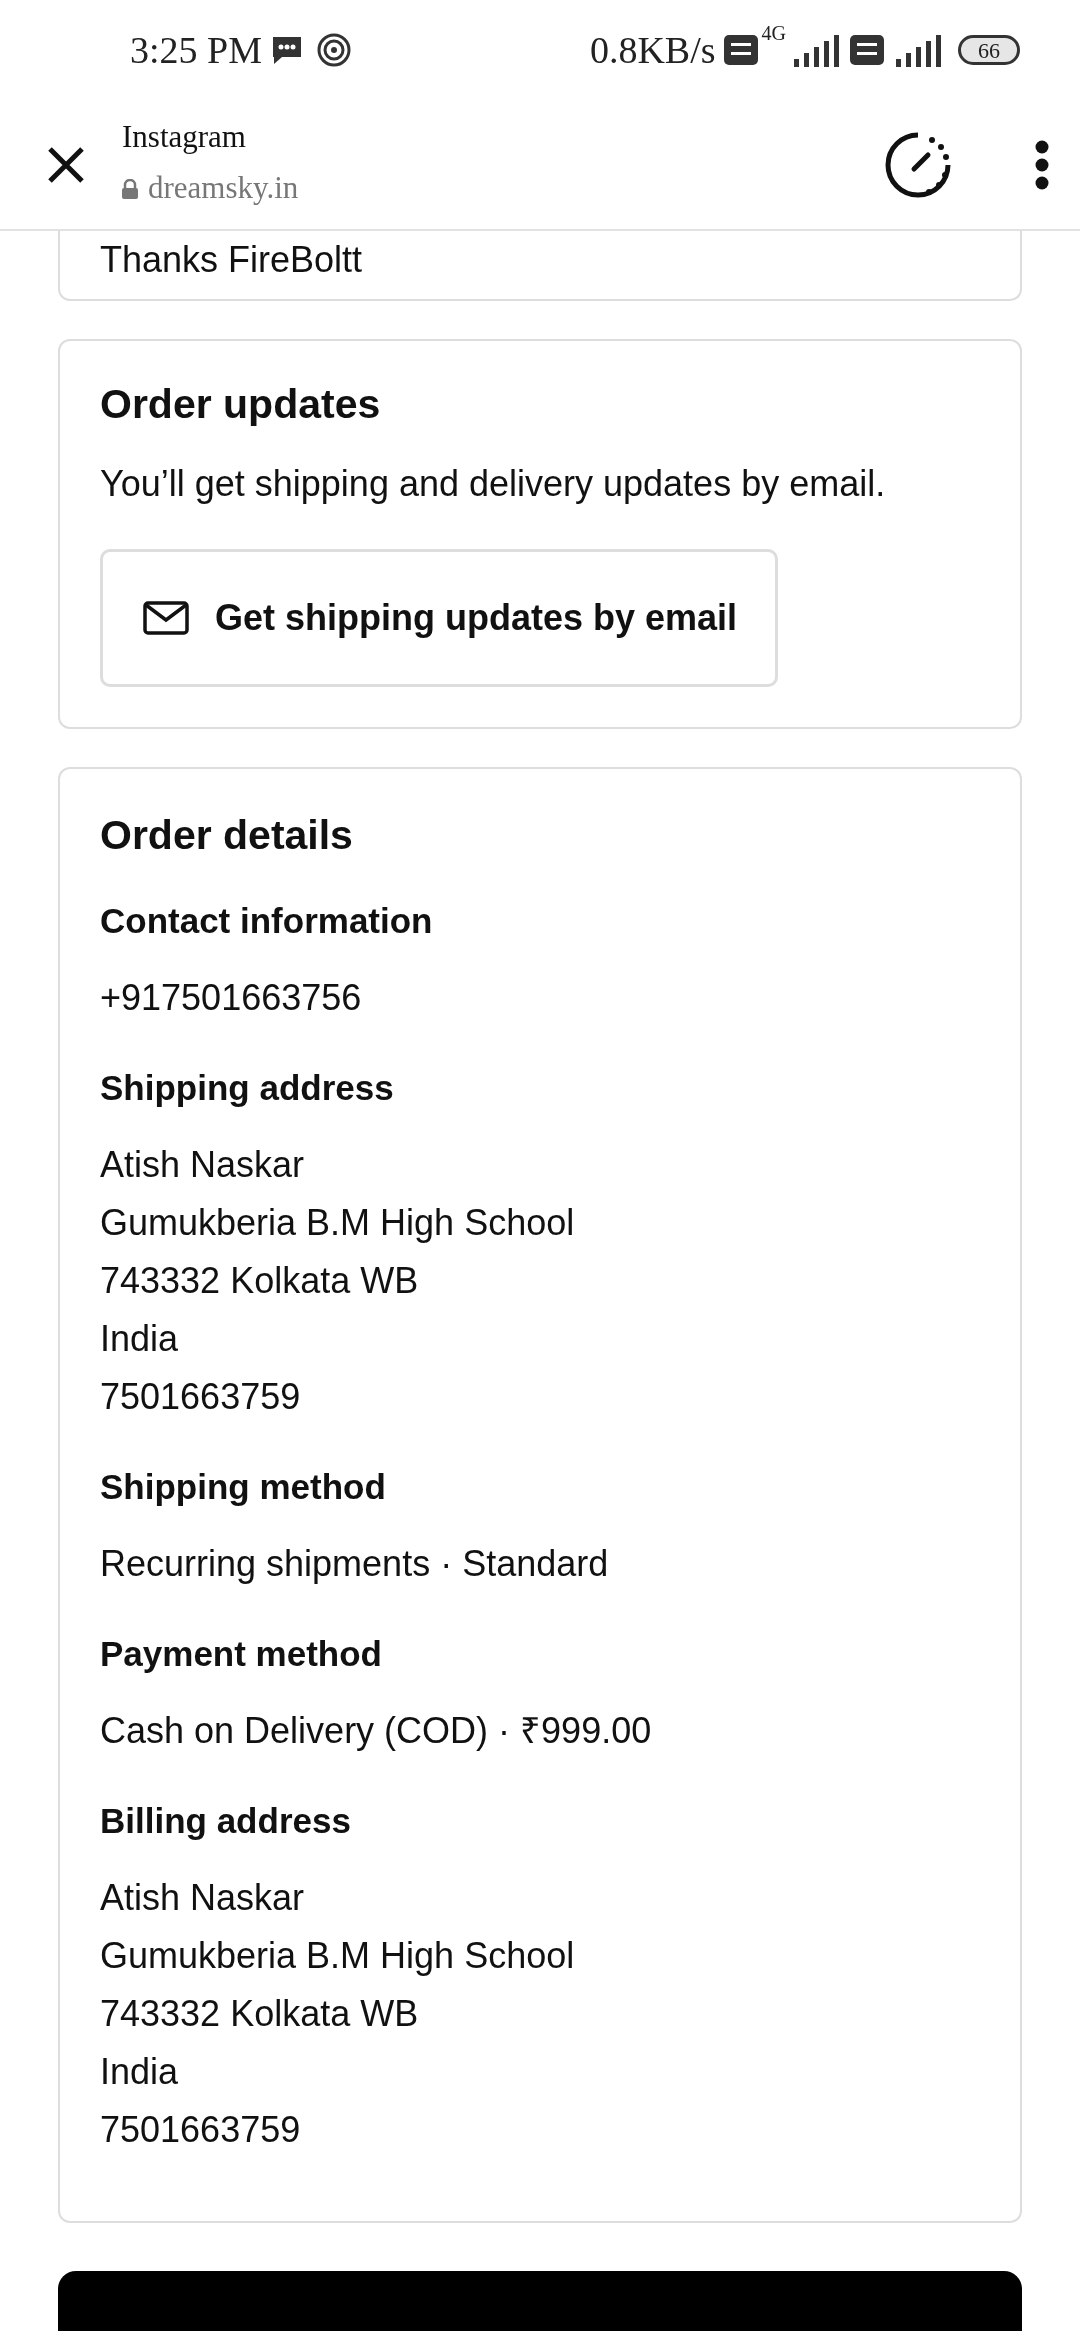  I want to click on page-url: dreamsky.in, so click(223, 188).